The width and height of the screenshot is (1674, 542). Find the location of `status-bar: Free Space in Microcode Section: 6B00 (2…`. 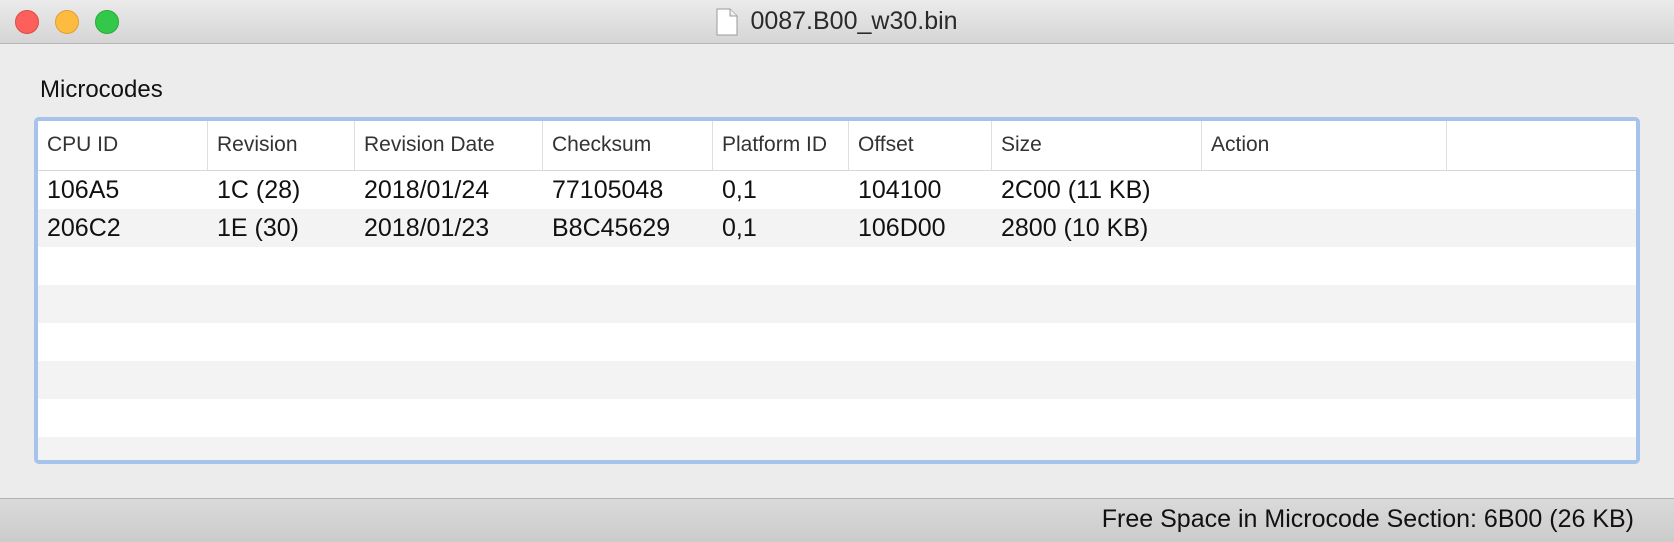

status-bar: Free Space in Microcode Section: 6B00 (2… is located at coordinates (837, 520).